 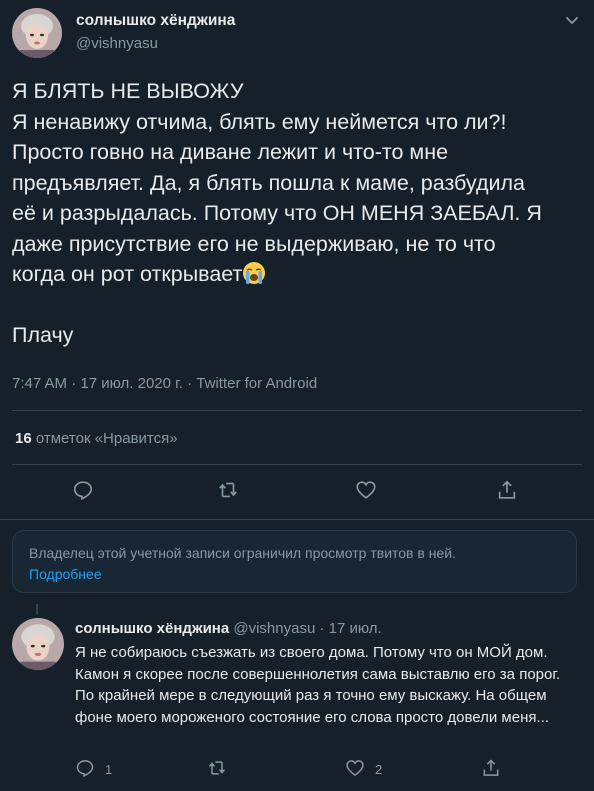 I want to click on likes-count: 16, so click(x=23, y=438).